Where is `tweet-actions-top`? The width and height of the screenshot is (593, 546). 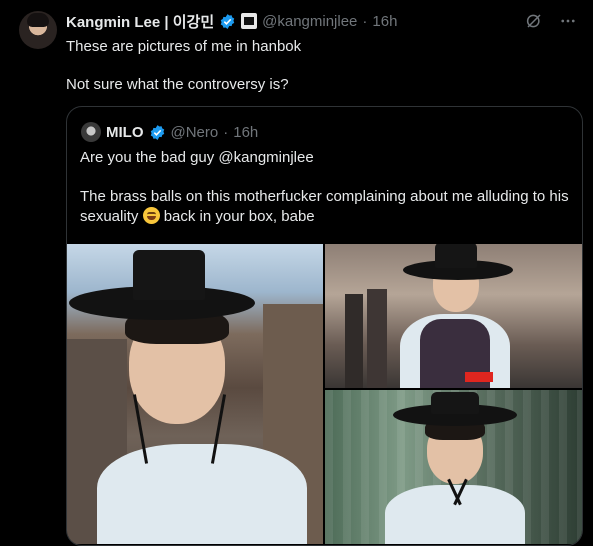 tweet-actions-top is located at coordinates (551, 21).